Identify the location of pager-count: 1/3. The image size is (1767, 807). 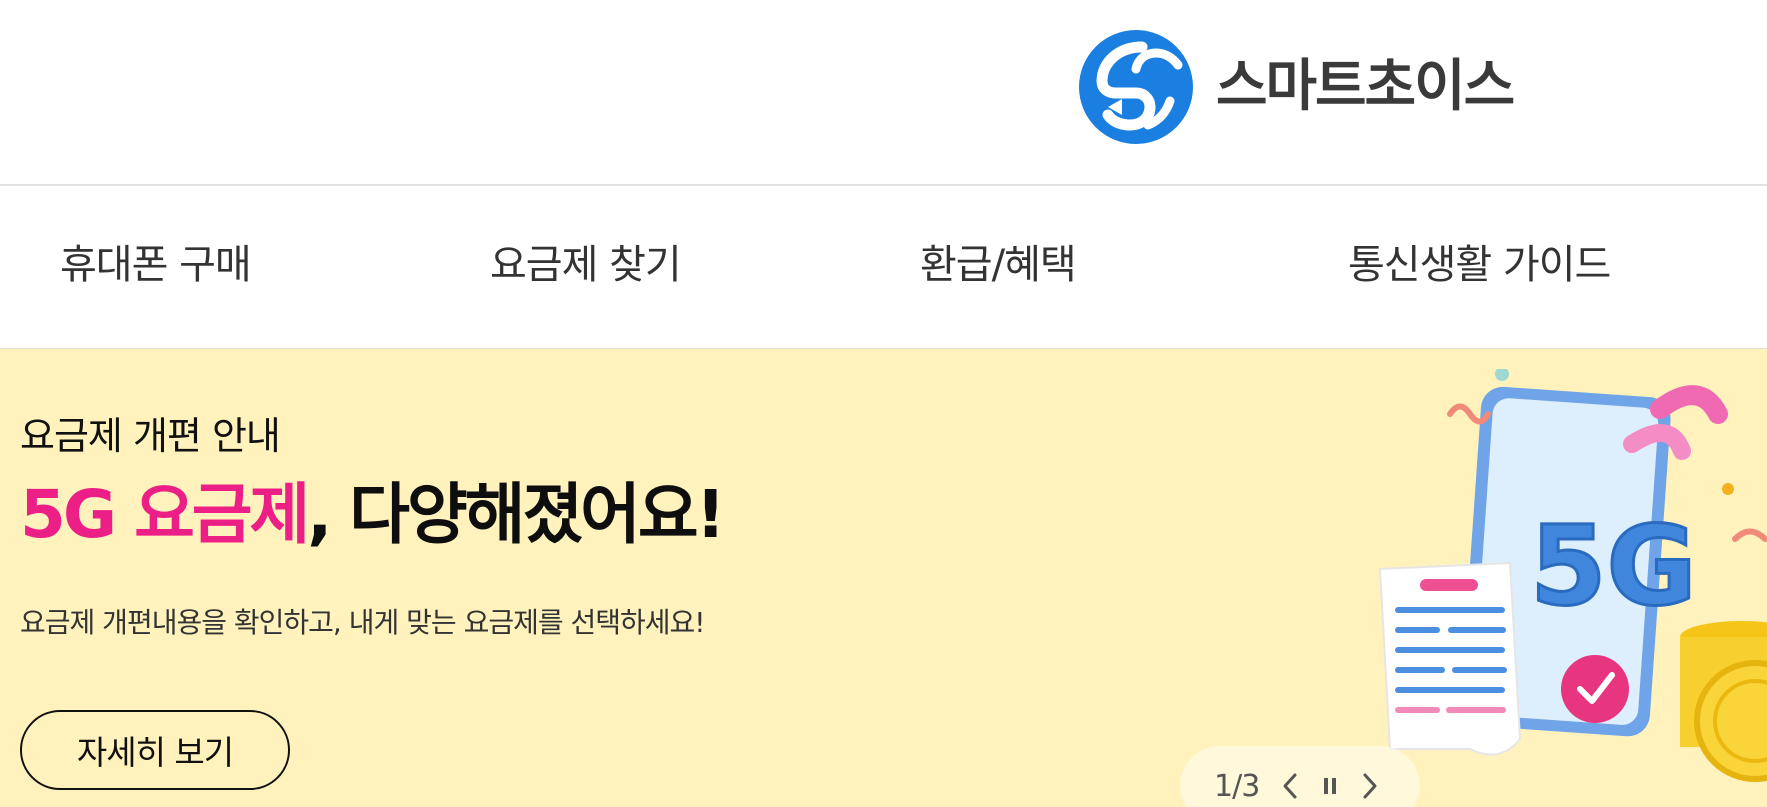
(1237, 786).